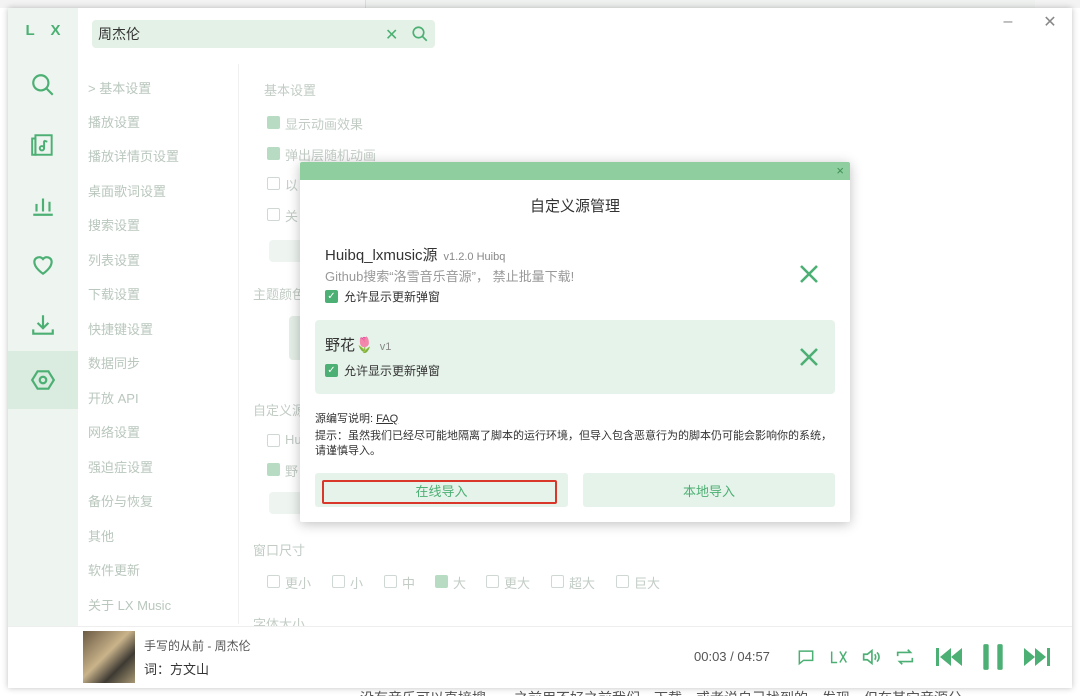 This screenshot has height=696, width=1080. Describe the element at coordinates (113, 397) in the screenshot. I see `settings-nav-item: 开放 API` at that location.